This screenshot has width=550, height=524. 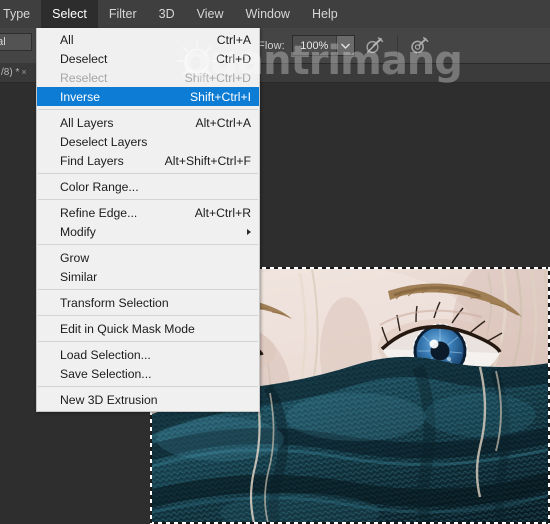 What do you see at coordinates (148, 122) in the screenshot?
I see `menu-item-all-layers: All Layers Alt+Ctrl+A` at bounding box center [148, 122].